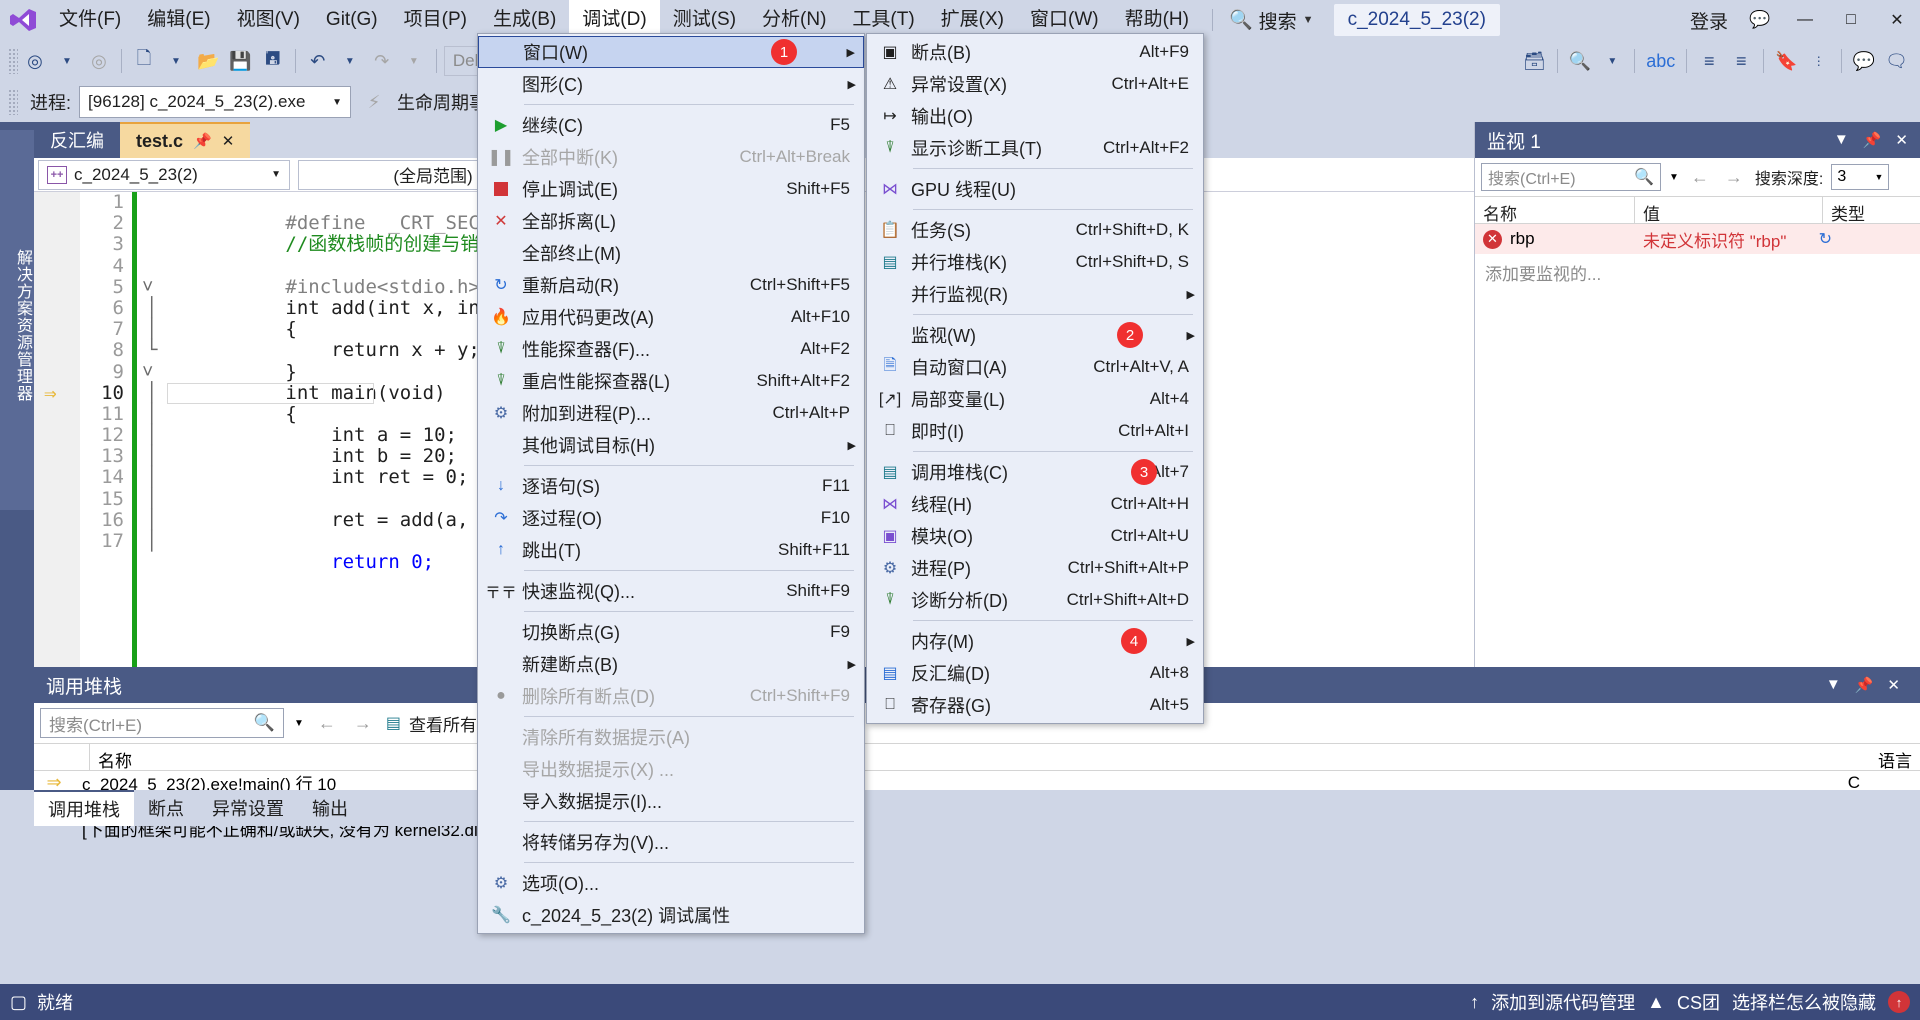 This screenshot has height=1020, width=1920. Describe the element at coordinates (67, 61) in the screenshot. I see `navigate-back-dropdown-icon: ▼` at that location.